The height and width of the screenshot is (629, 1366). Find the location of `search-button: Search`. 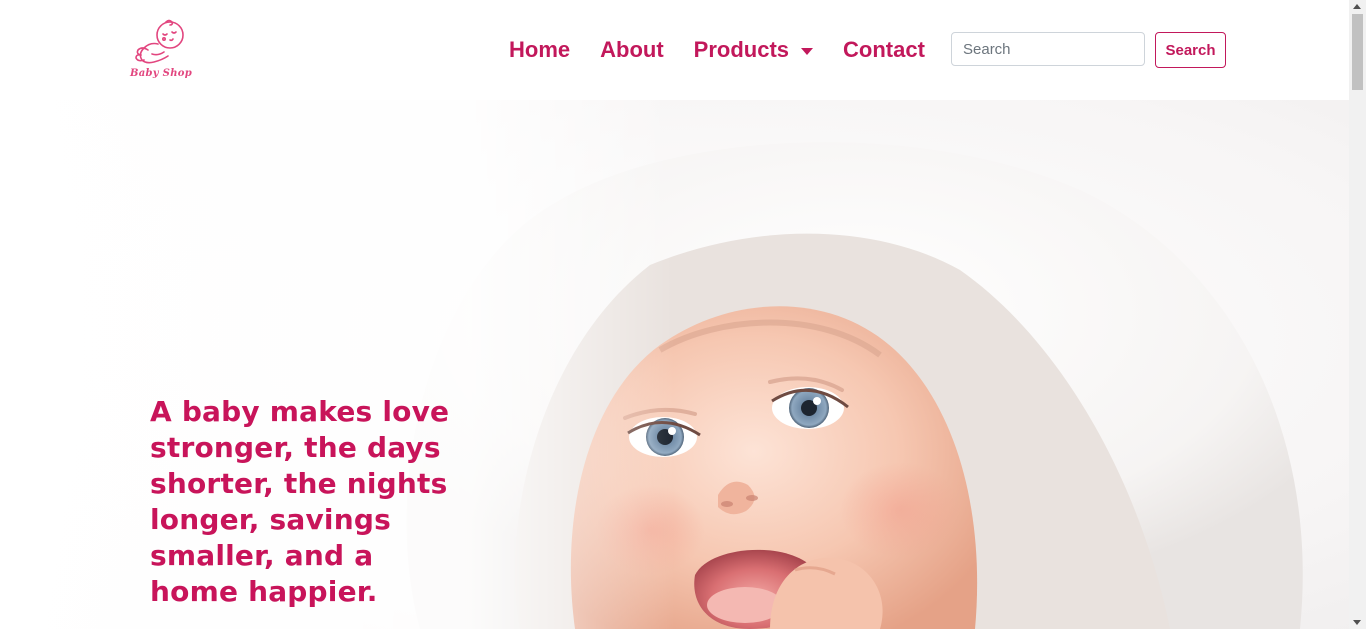

search-button: Search is located at coordinates (1190, 50).